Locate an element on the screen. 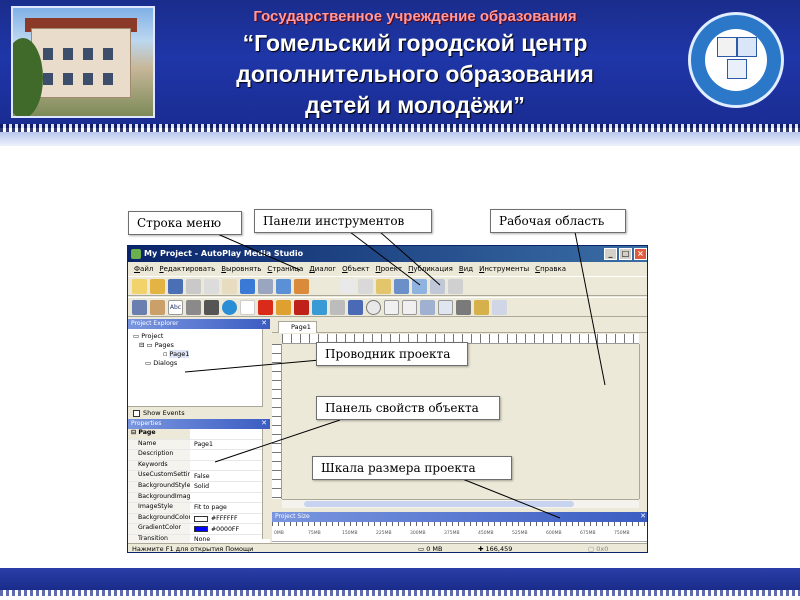 This screenshot has width=800, height=600. minimize-button: _ is located at coordinates (610, 254).